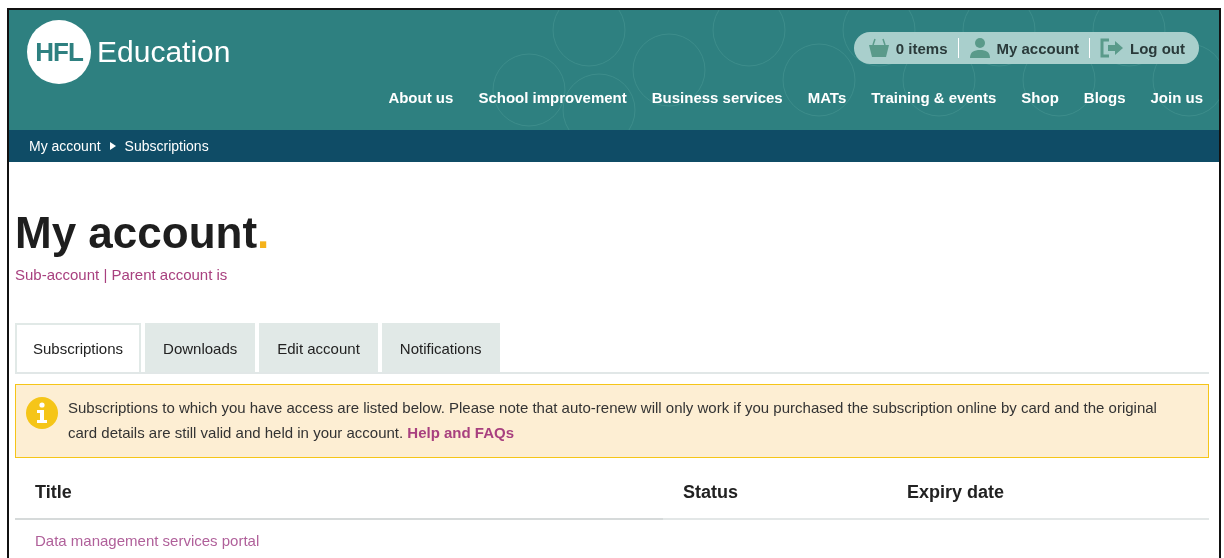 Image resolution: width=1224 pixels, height=558 pixels. Describe the element at coordinates (164, 52) in the screenshot. I see `logo-name: Education` at that location.